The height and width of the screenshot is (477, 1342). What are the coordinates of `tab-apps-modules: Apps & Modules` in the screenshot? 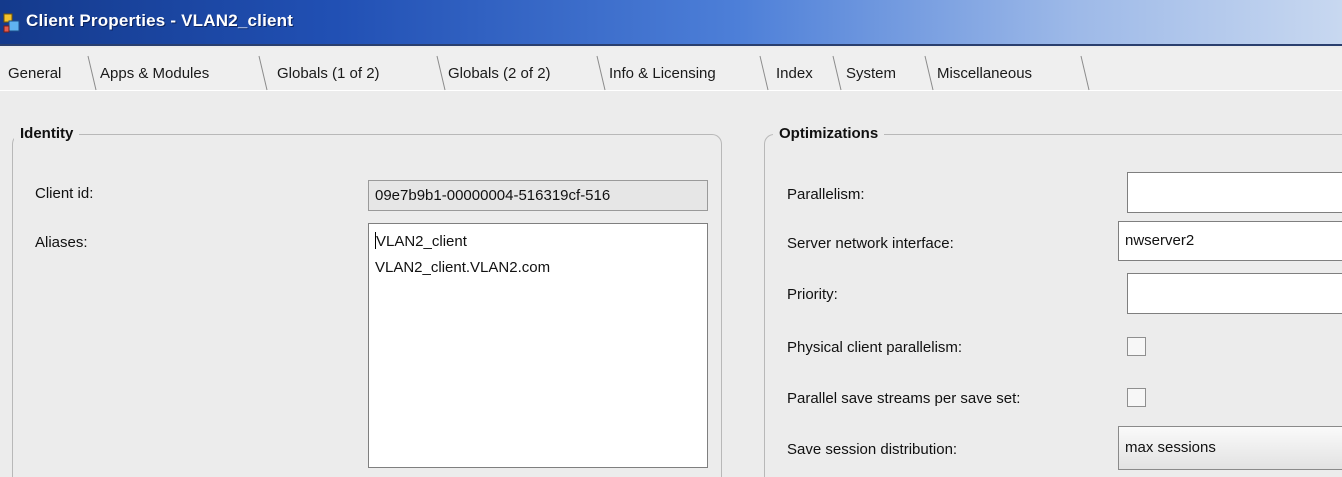 It's located at (154, 73).